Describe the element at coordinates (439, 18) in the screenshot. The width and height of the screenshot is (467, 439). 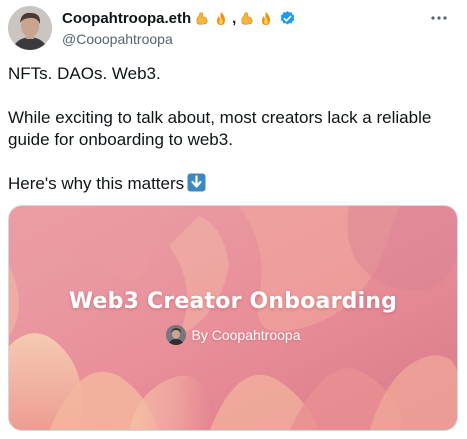
I see `more-options-icon` at that location.